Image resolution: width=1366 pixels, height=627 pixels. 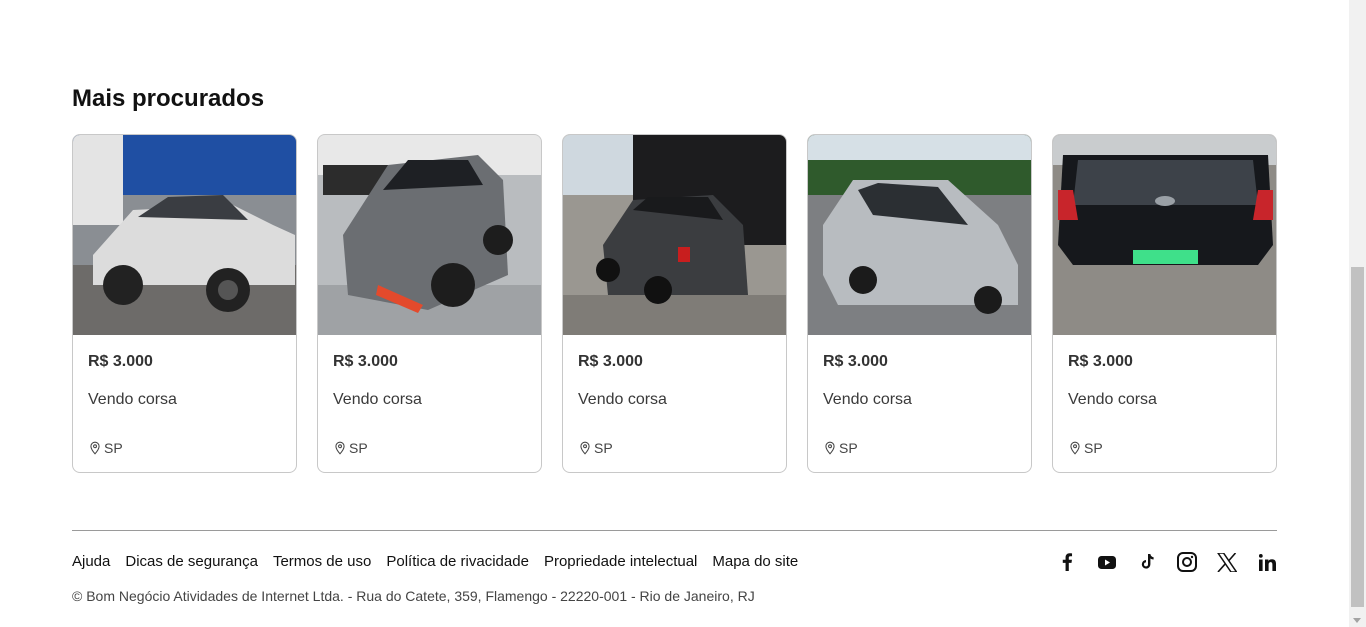 I want to click on vertical-scrollbar, so click(x=1357, y=313).